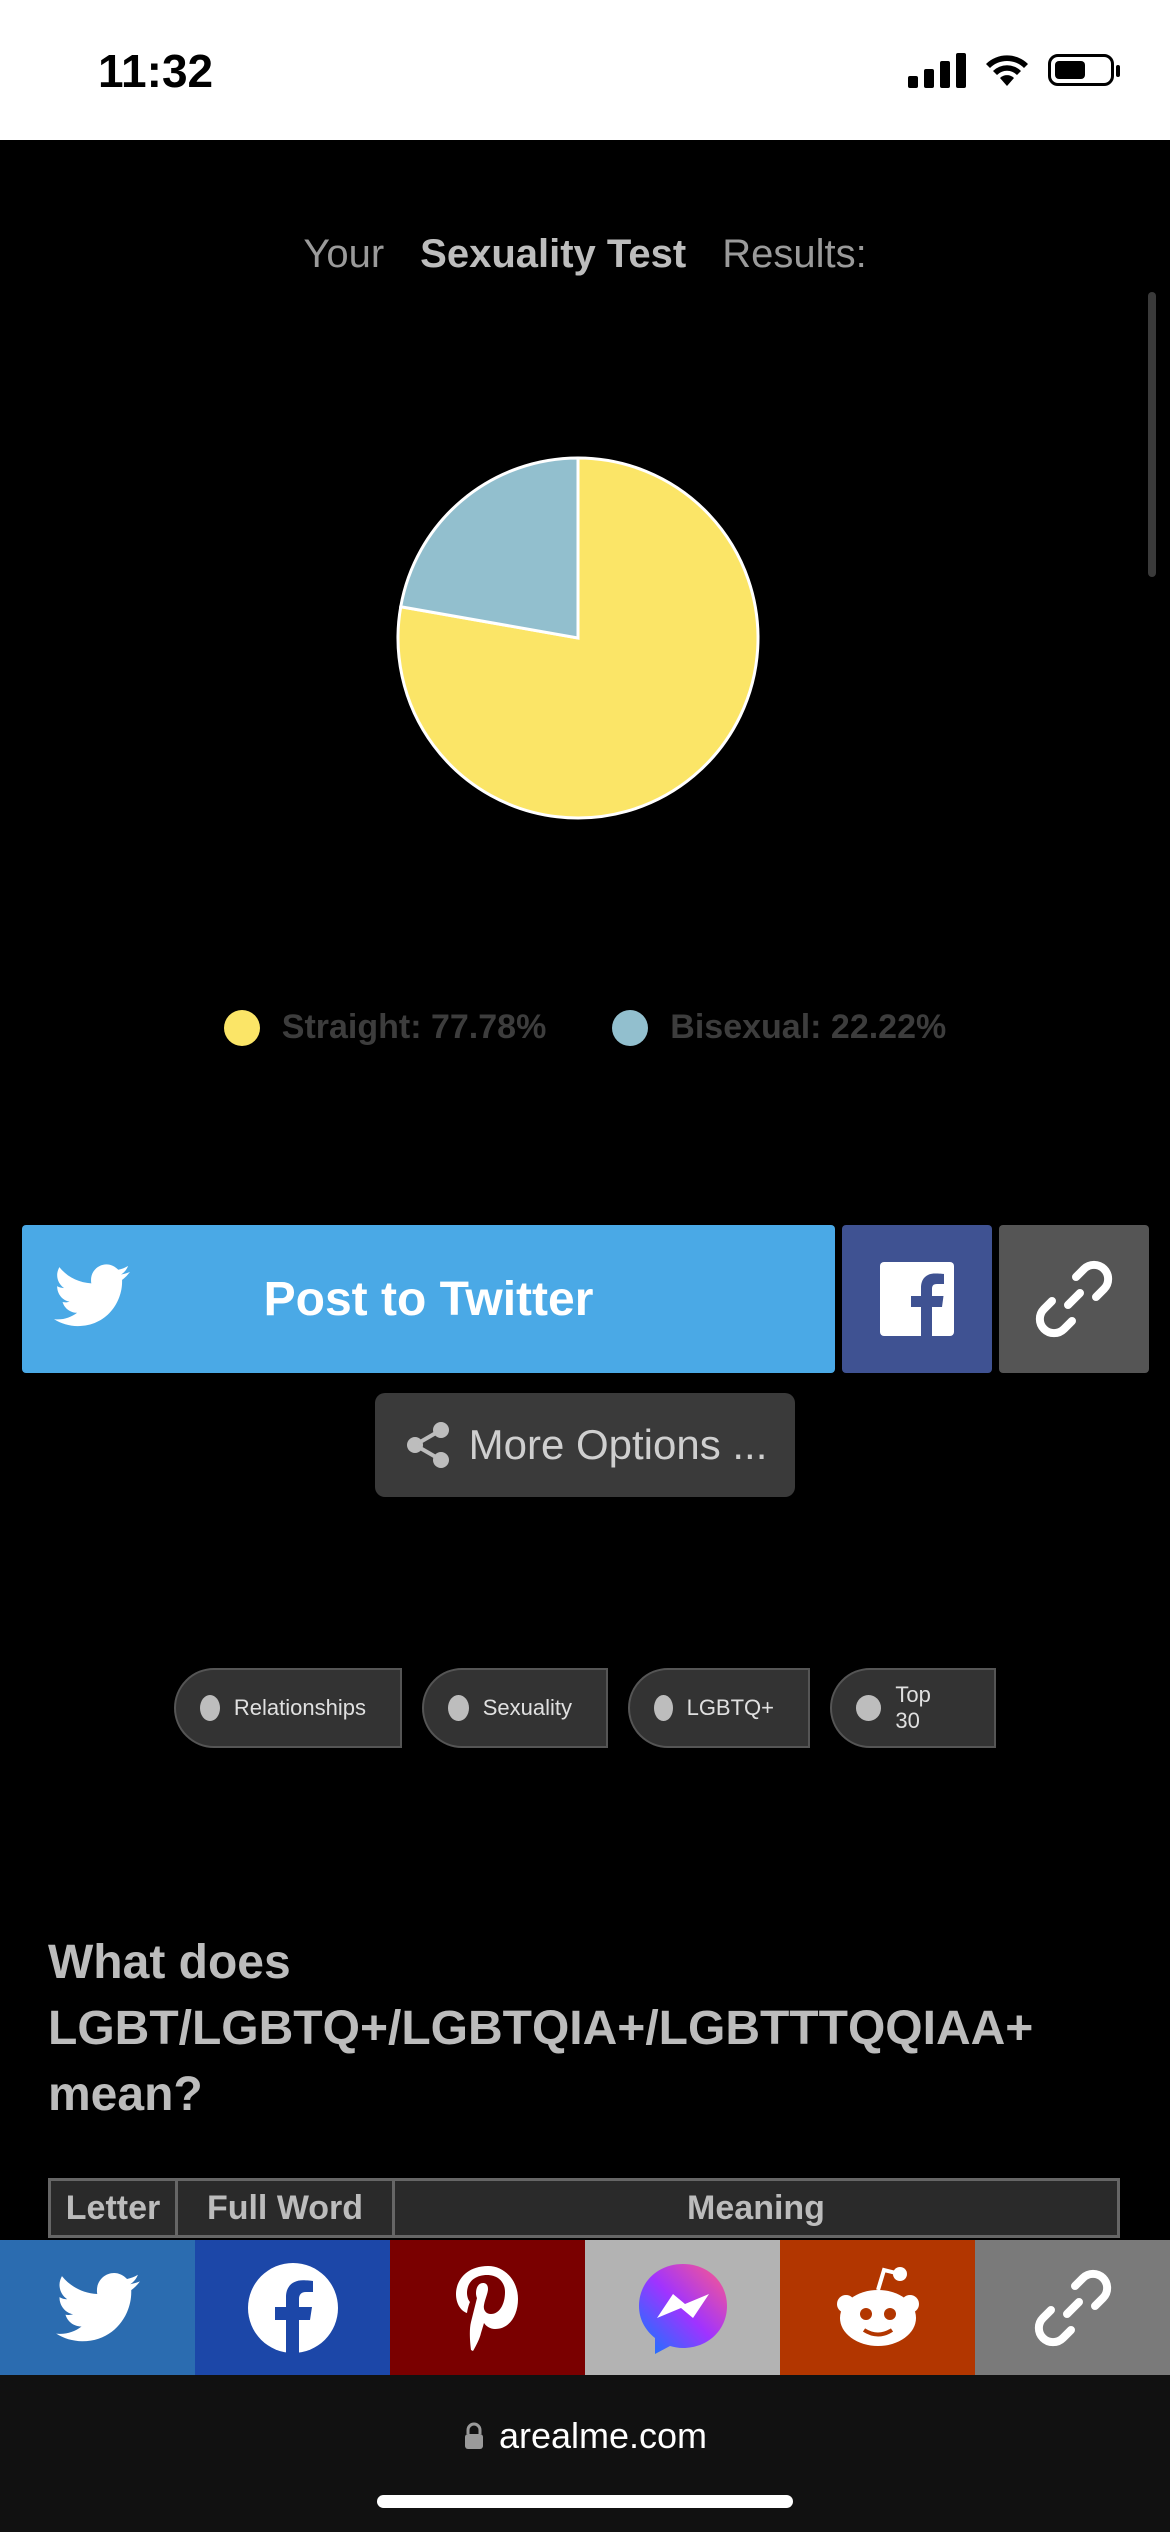  I want to click on title-prefix: Your, so click(344, 254).